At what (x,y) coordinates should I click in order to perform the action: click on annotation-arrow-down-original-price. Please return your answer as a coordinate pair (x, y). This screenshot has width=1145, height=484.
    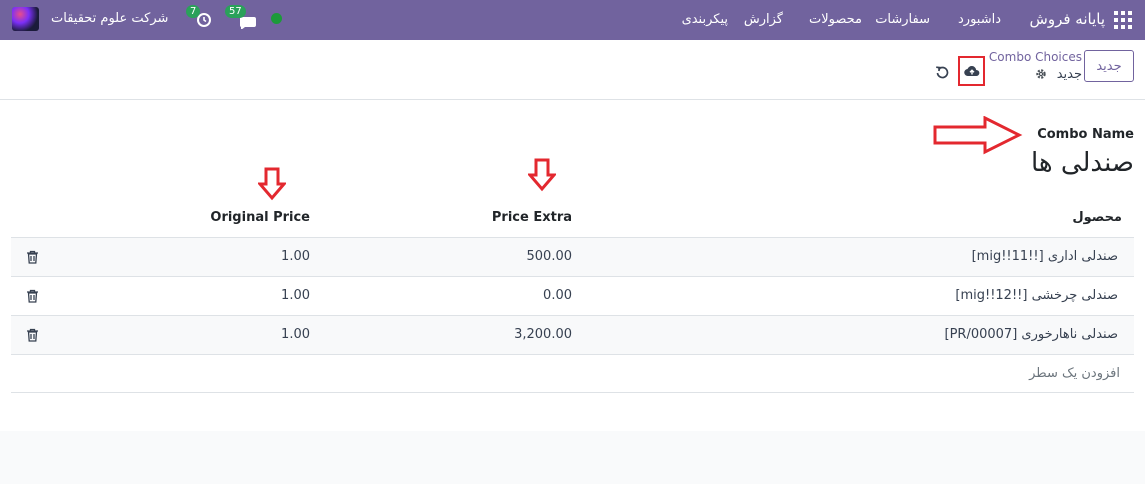
    Looking at the image, I should click on (272, 184).